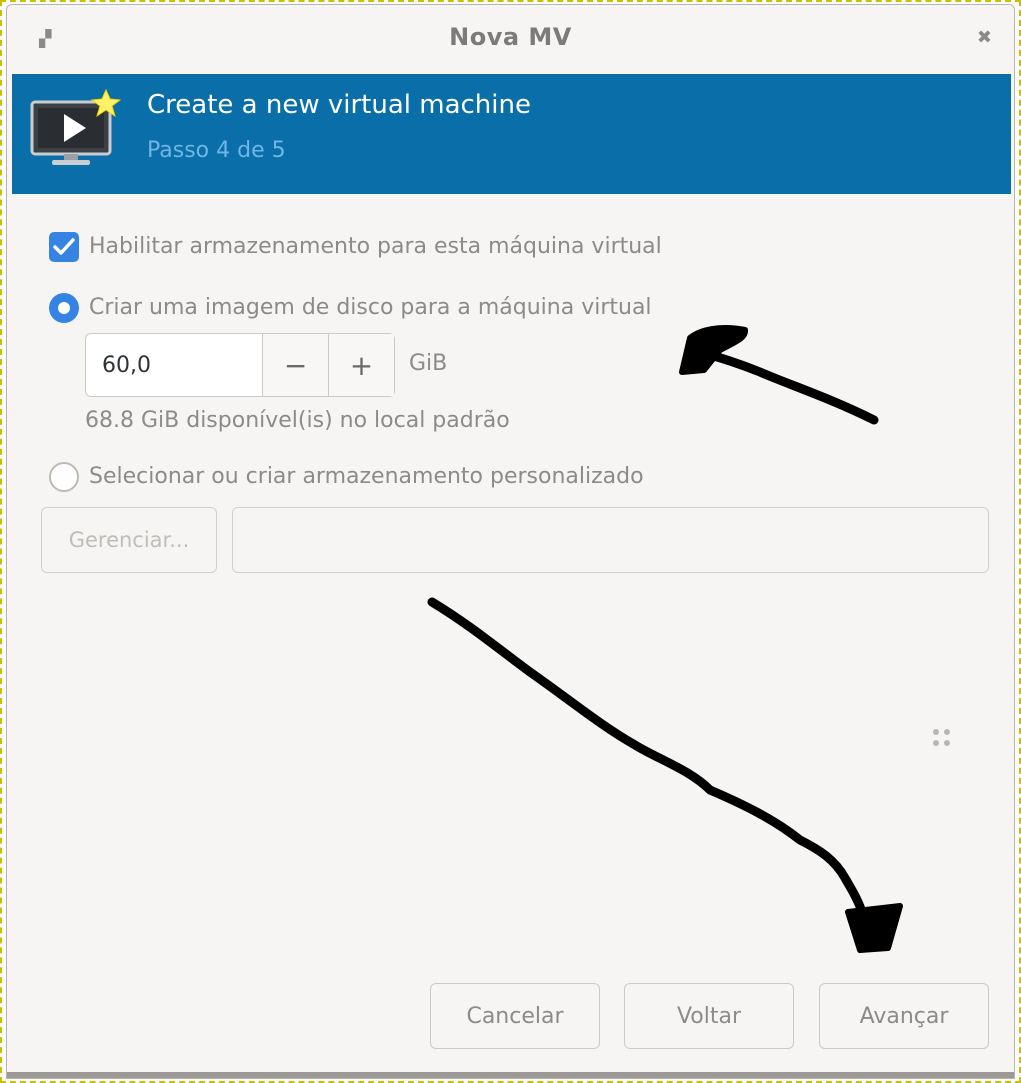  What do you see at coordinates (216, 150) in the screenshot?
I see `wizard-step: Passo 4 de 5` at bounding box center [216, 150].